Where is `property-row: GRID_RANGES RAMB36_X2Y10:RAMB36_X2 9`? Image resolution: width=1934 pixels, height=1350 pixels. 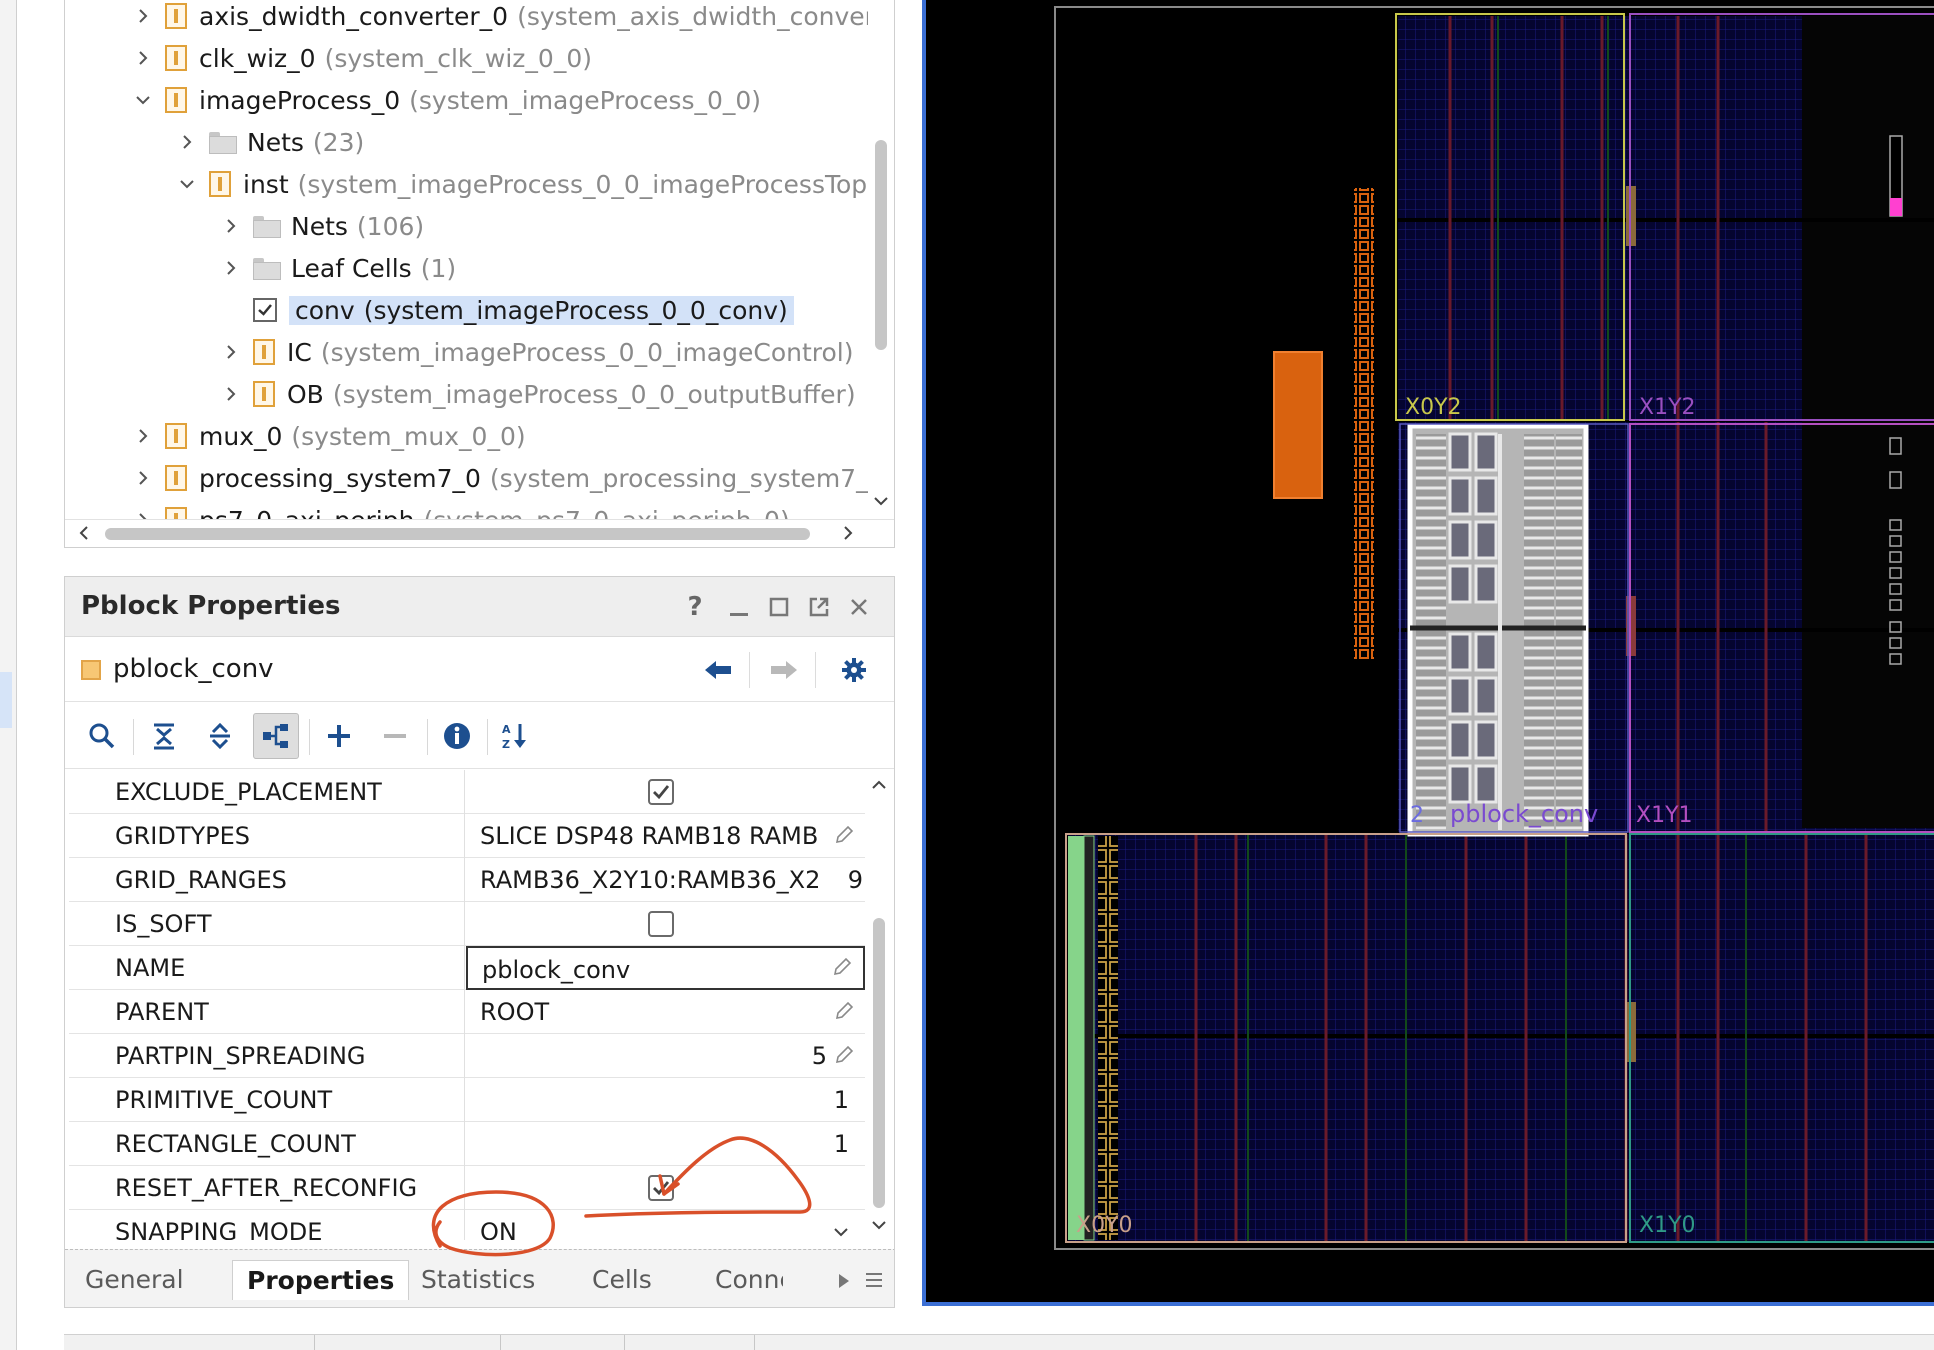 property-row: GRID_RANGES RAMB36_X2Y10:RAMB36_X2 9 is located at coordinates (467, 880).